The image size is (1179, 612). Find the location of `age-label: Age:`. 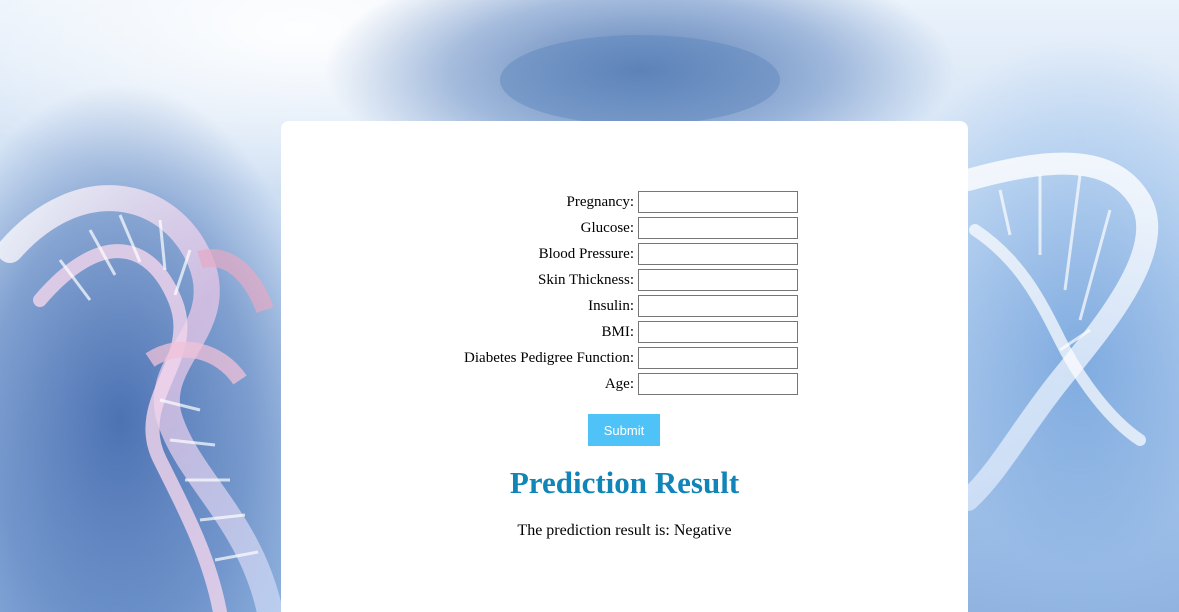

age-label: Age: is located at coordinates (619, 384).